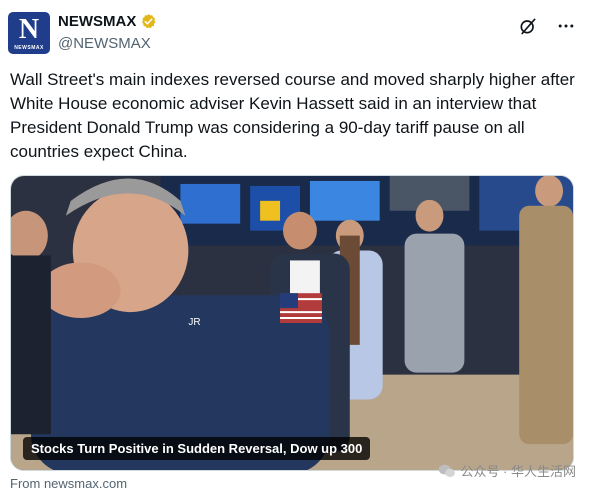  What do you see at coordinates (566, 26) in the screenshot?
I see `more-options-icon` at bounding box center [566, 26].